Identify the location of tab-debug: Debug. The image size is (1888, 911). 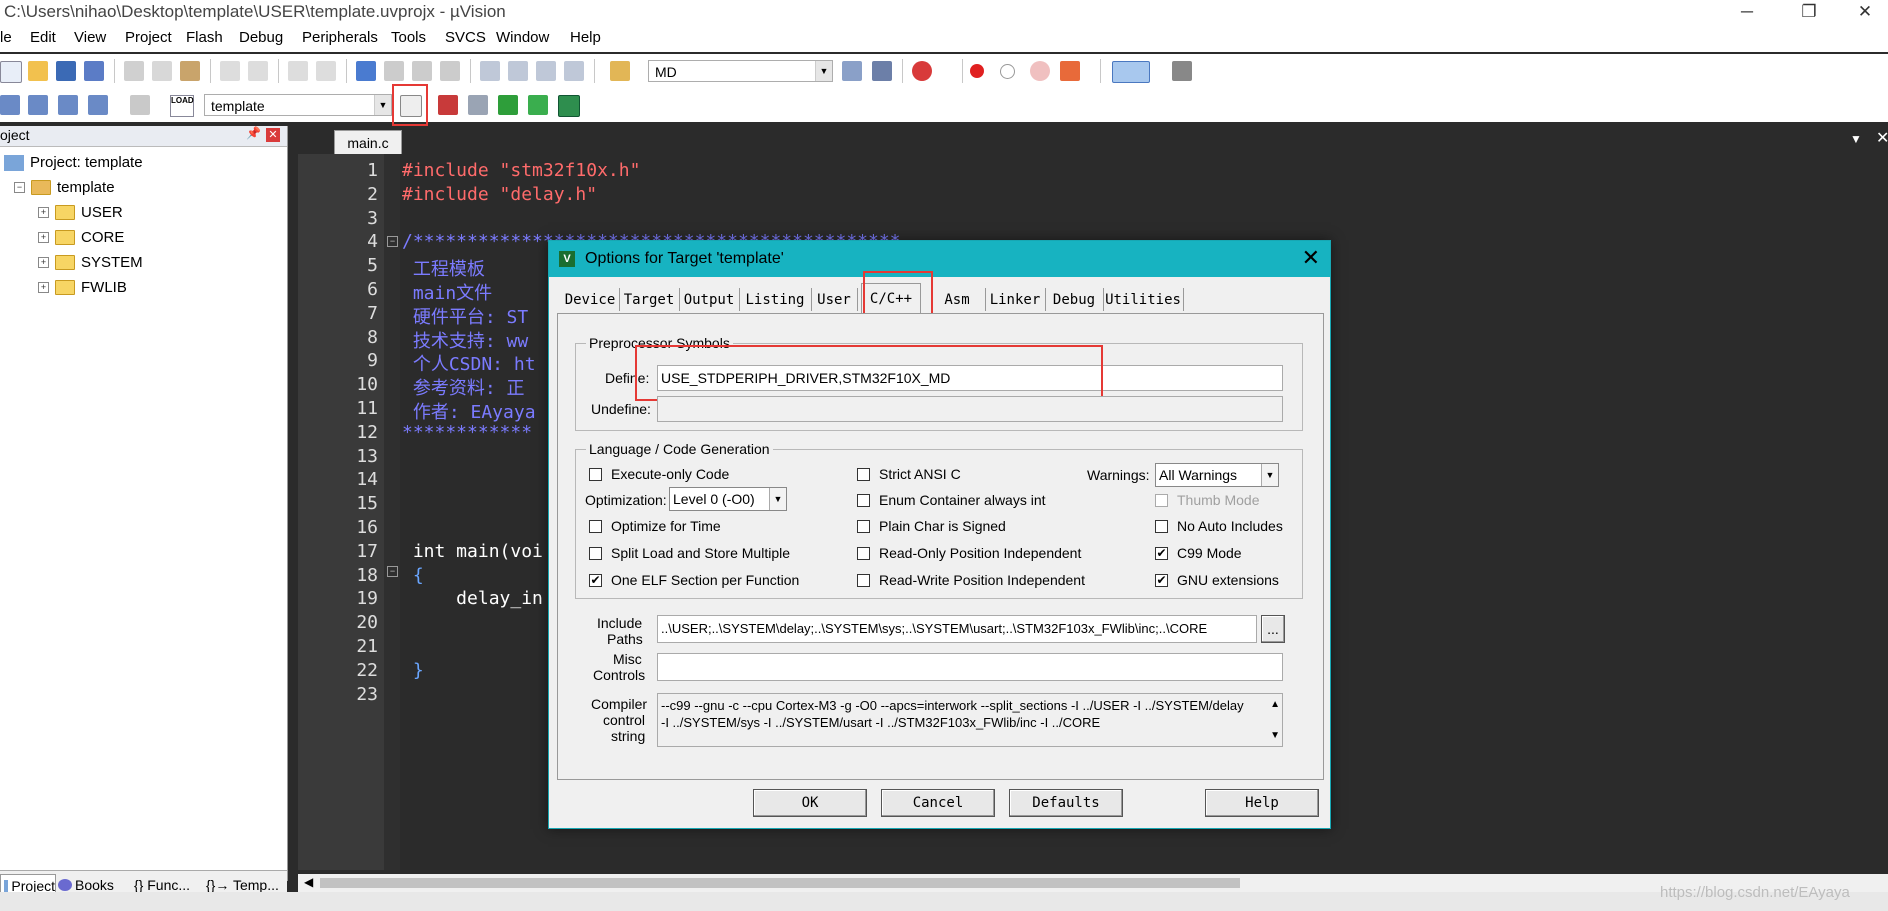
(1074, 299).